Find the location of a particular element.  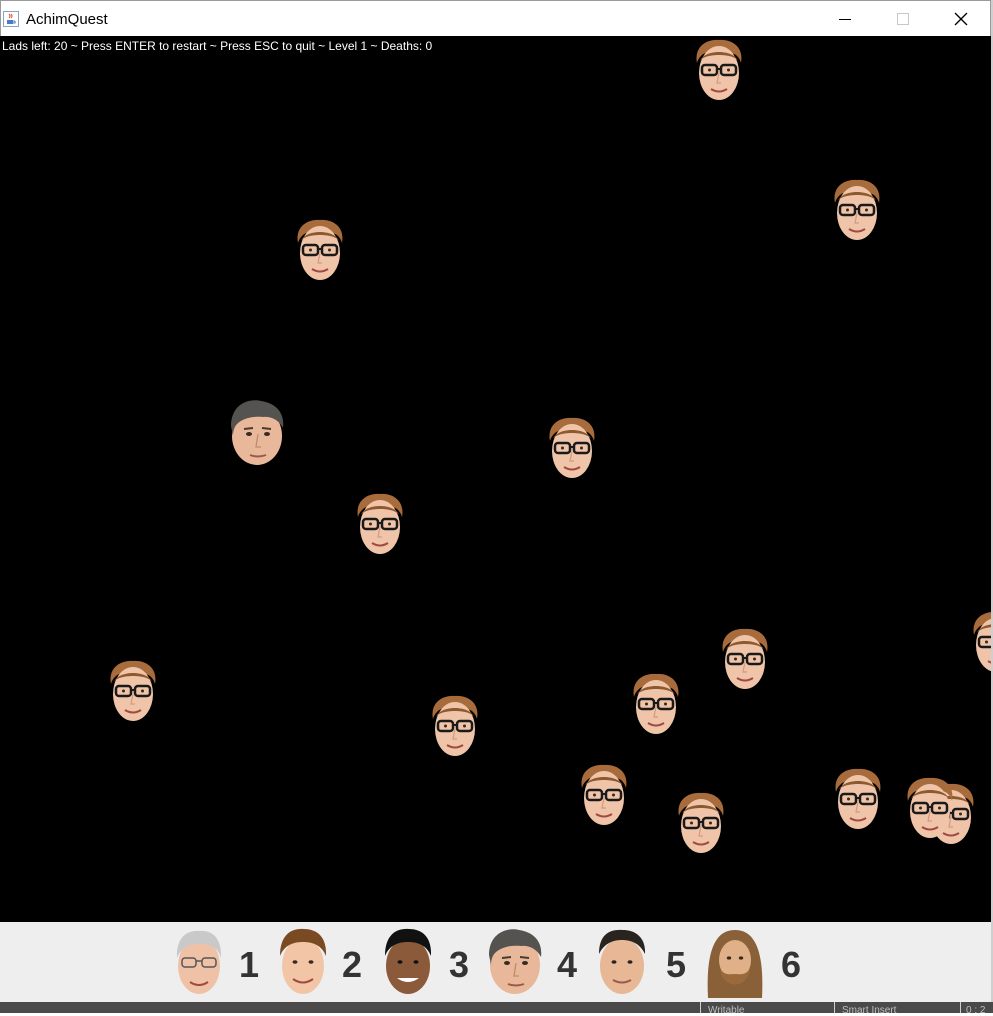

window-title: AchimQuest is located at coordinates (67, 19).